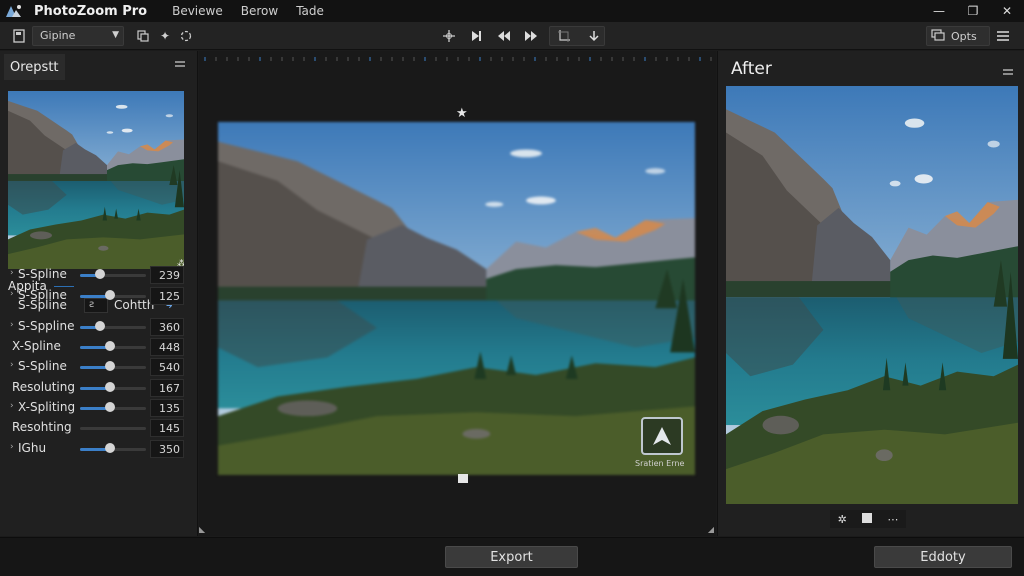 The width and height of the screenshot is (1024, 576). What do you see at coordinates (14, 11) in the screenshot?
I see `app-logo-icon` at bounding box center [14, 11].